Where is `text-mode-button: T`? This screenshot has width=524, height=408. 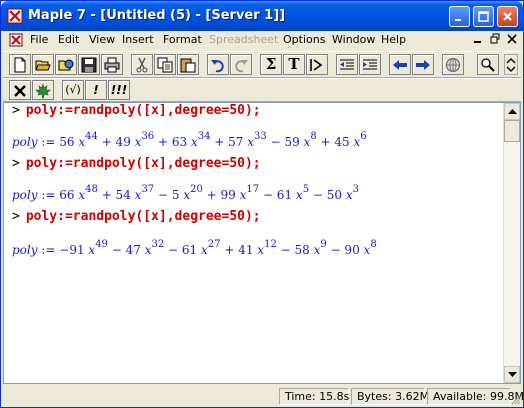 text-mode-button: T is located at coordinates (294, 64).